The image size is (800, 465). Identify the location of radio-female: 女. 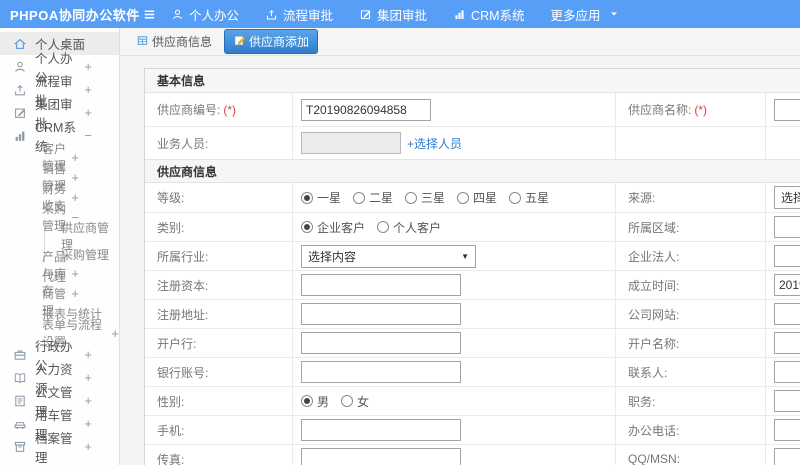
(355, 401).